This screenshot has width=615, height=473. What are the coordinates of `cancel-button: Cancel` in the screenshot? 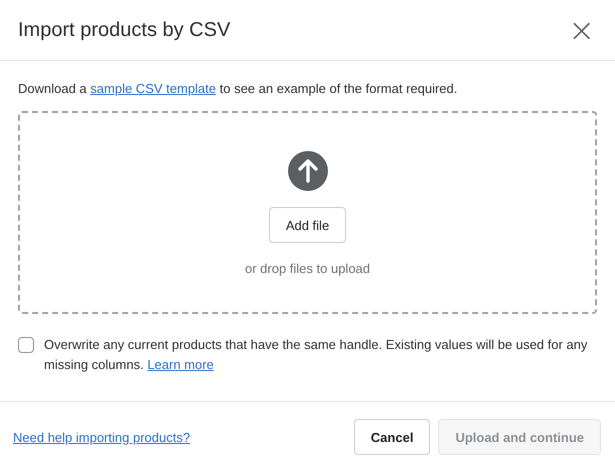 It's located at (392, 437).